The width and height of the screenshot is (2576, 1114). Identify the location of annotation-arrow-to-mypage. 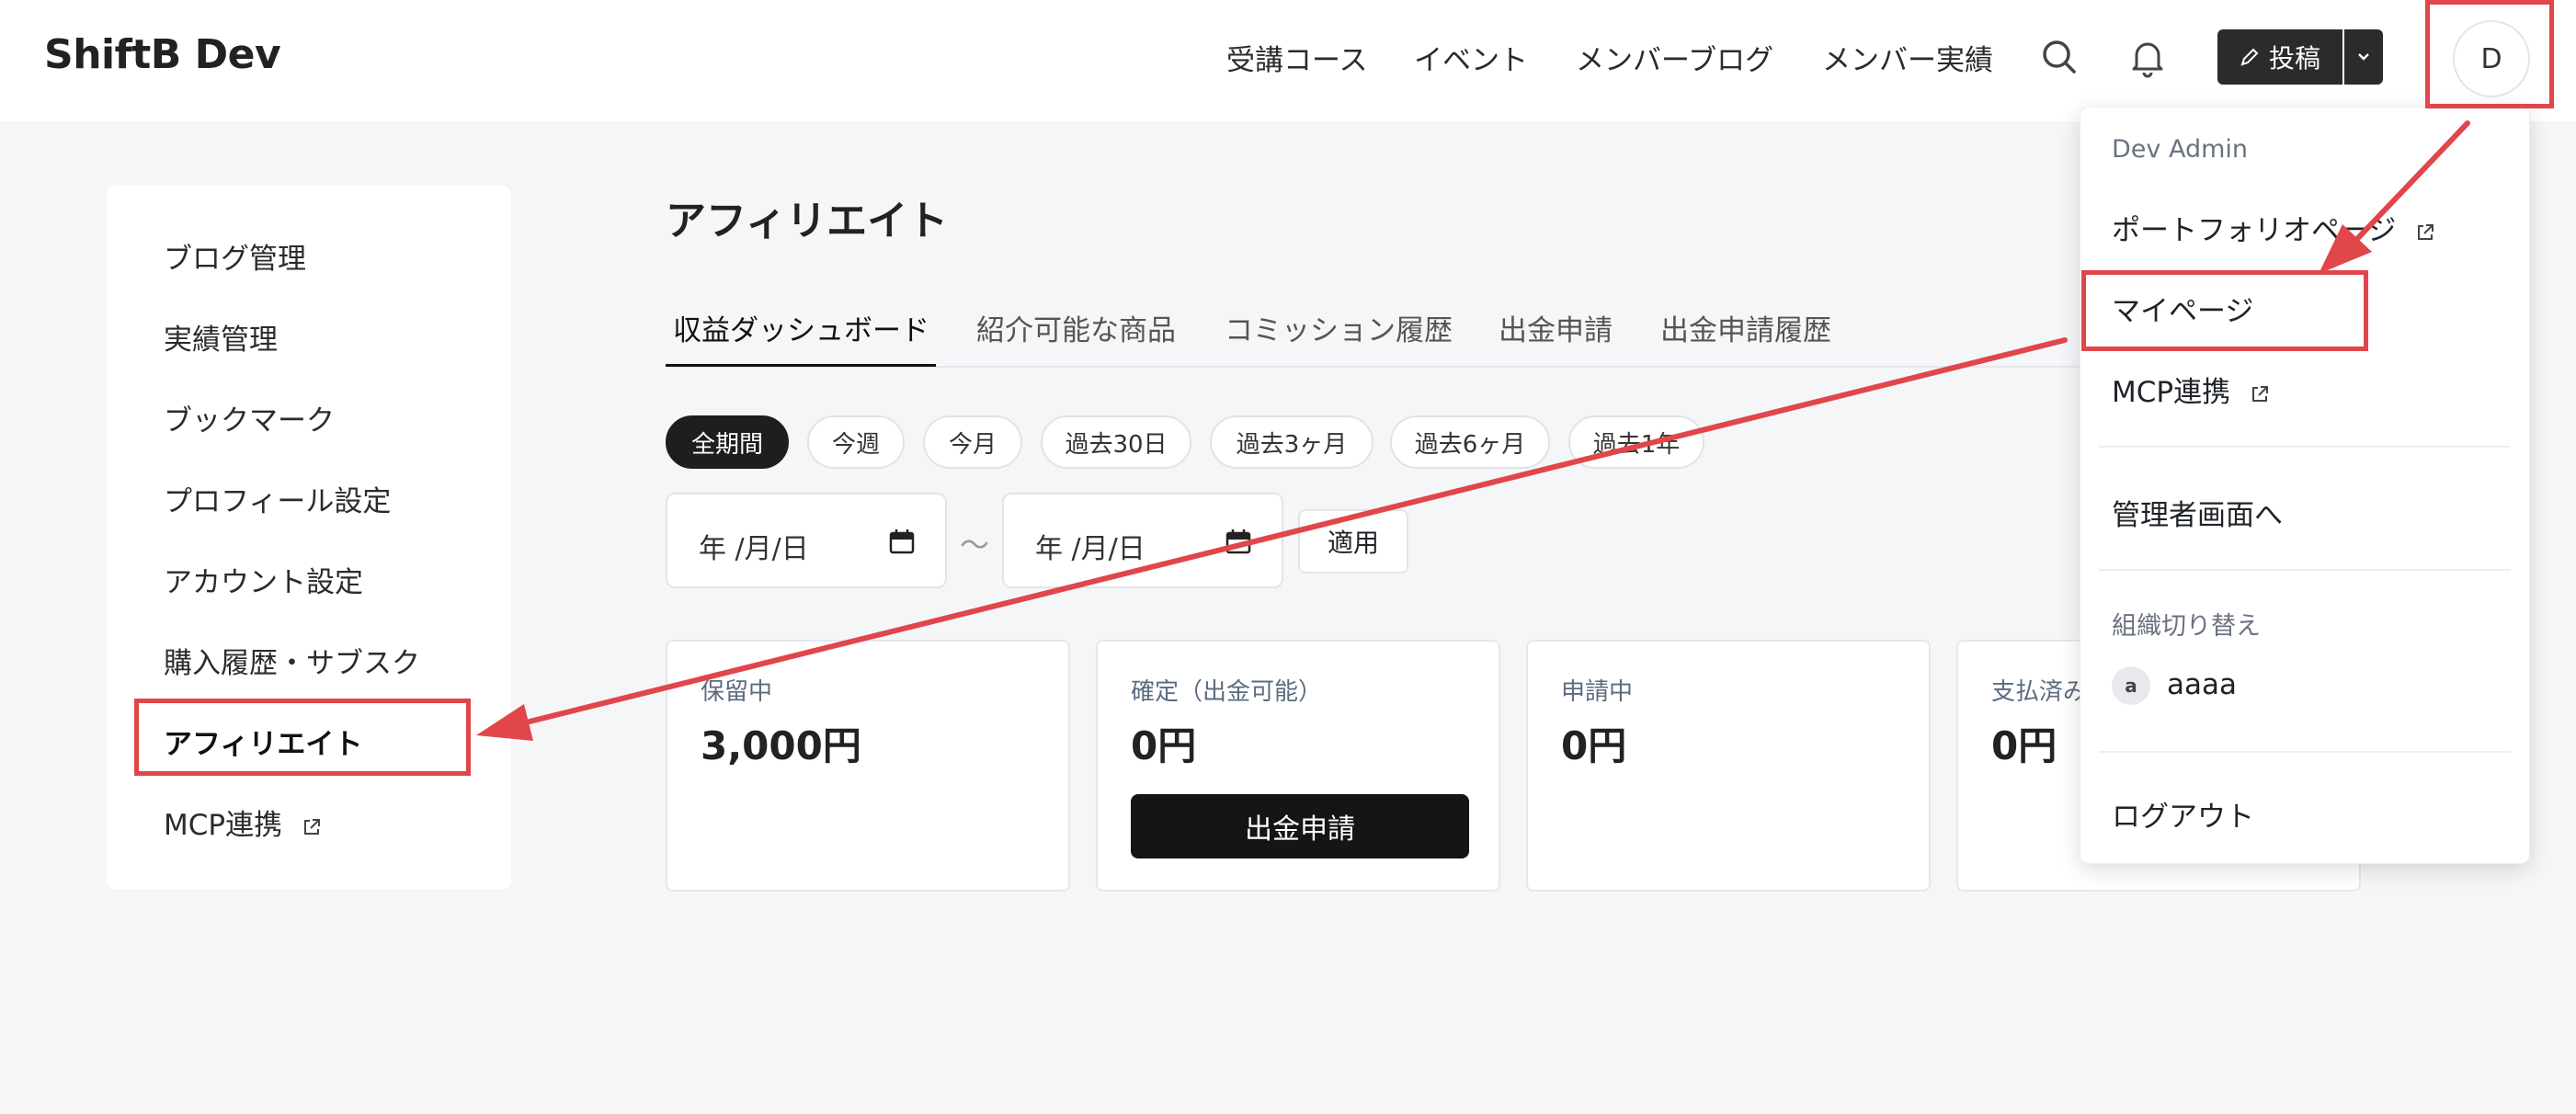
(2394, 197).